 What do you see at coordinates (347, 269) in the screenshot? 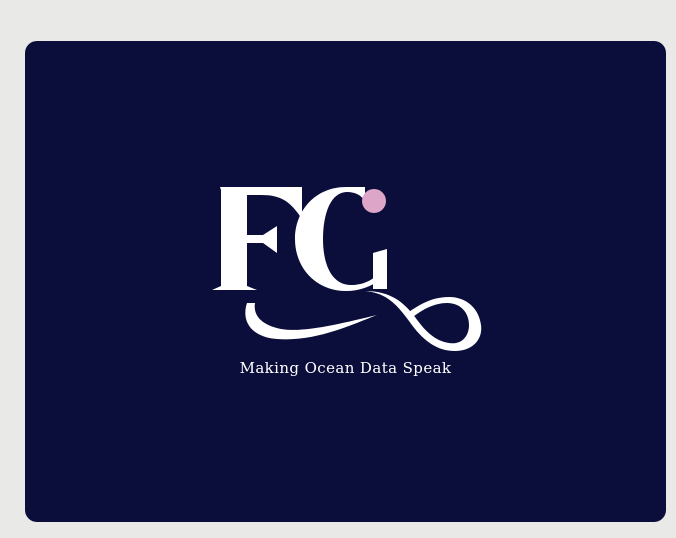
I see `fc-monogram-logo-icon` at bounding box center [347, 269].